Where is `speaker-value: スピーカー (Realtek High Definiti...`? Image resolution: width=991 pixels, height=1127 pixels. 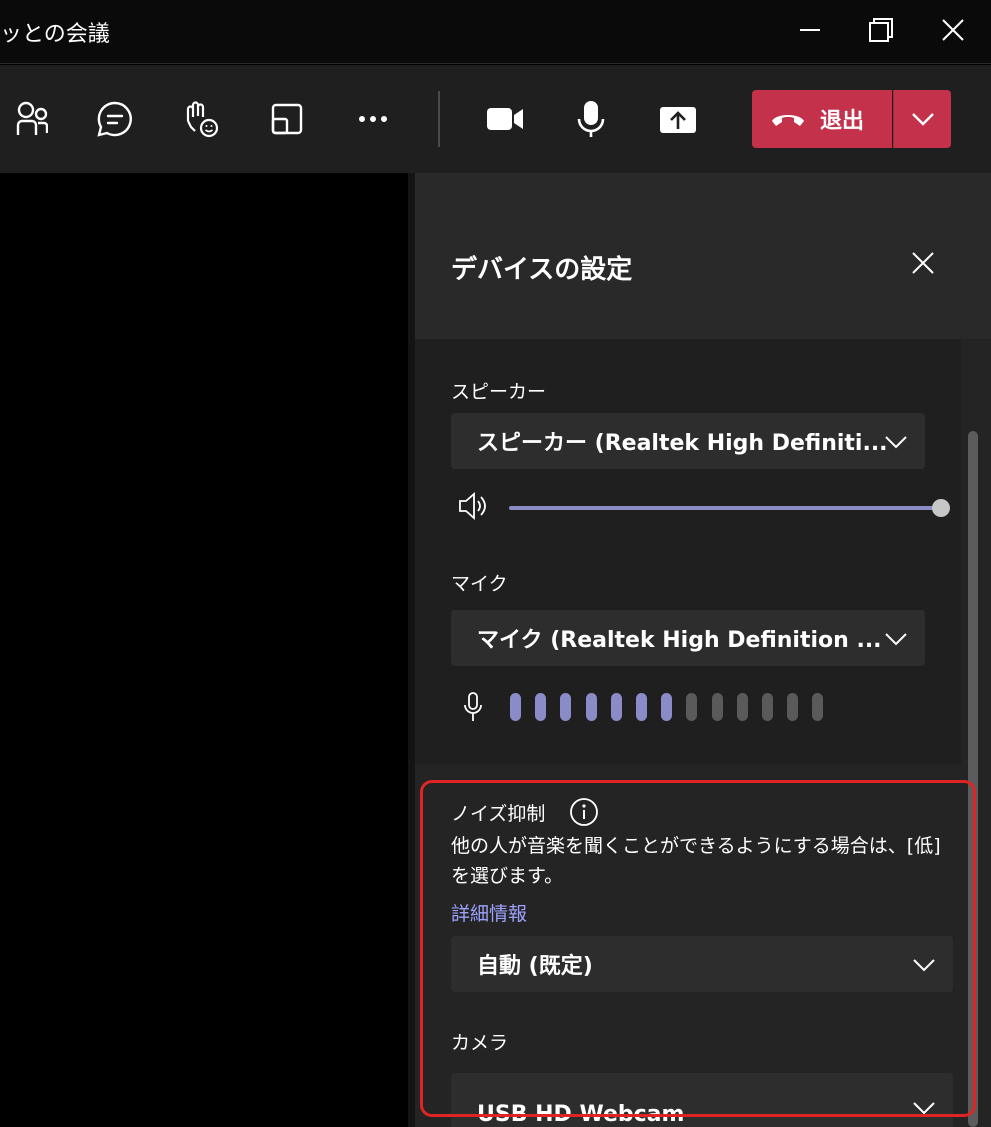 speaker-value: スピーカー (Realtek High Definiti... is located at coordinates (682, 443).